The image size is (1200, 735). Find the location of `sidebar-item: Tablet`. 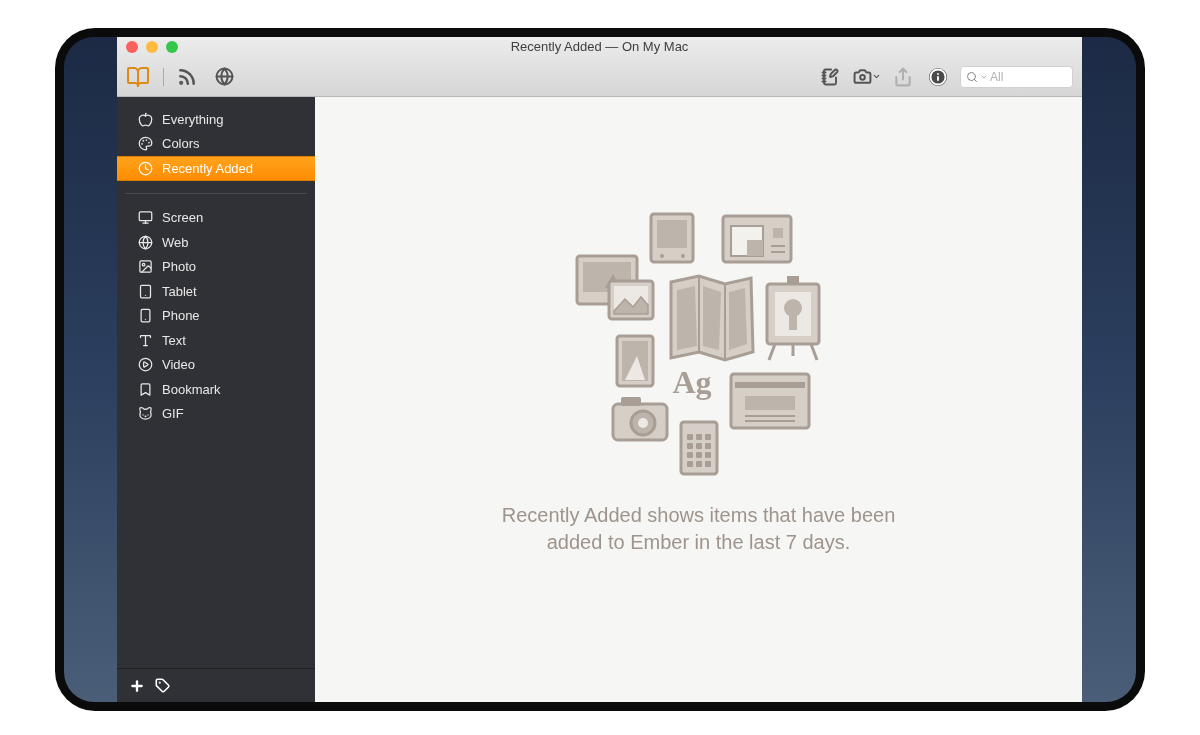

sidebar-item: Tablet is located at coordinates (216, 291).